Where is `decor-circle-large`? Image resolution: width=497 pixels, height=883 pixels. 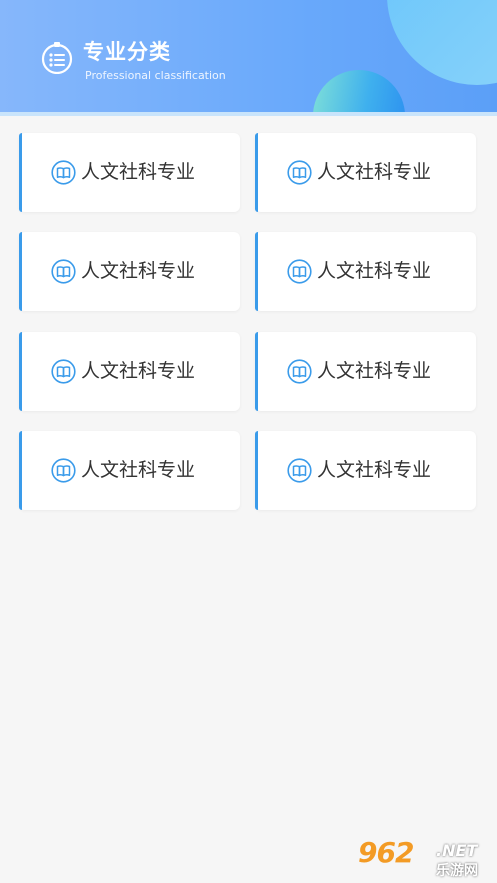 decor-circle-large is located at coordinates (442, 42).